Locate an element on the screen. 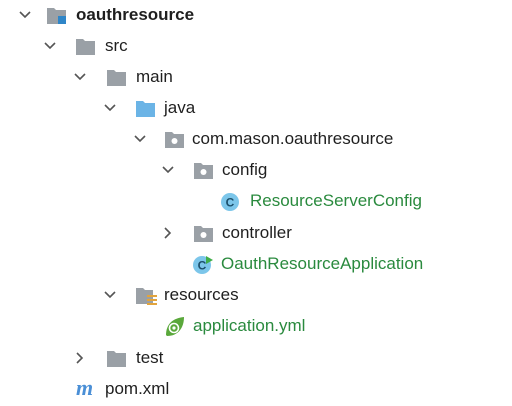 The height and width of the screenshot is (406, 512). tree-item-label: controller is located at coordinates (257, 232).